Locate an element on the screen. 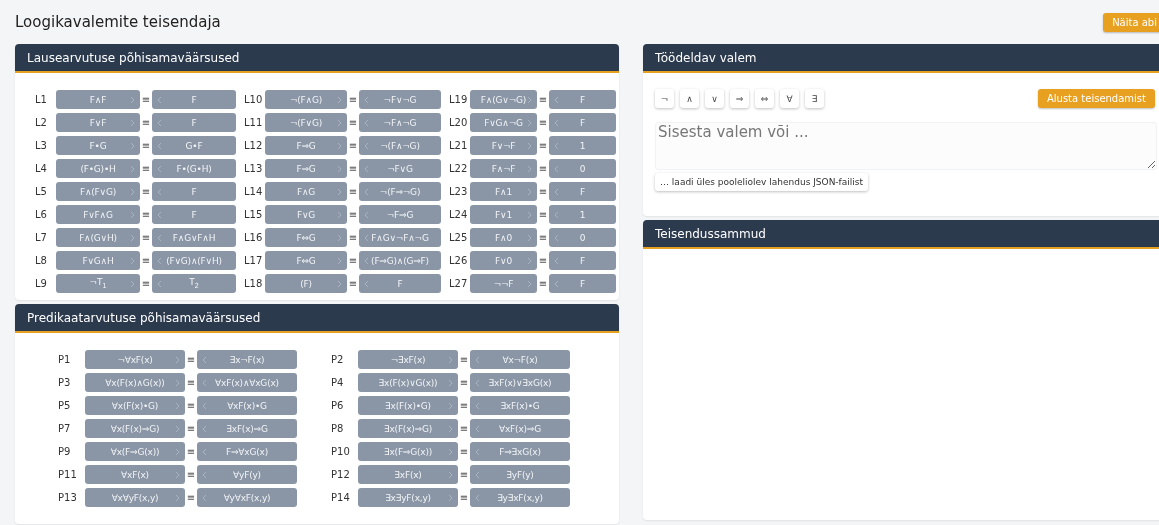 This screenshot has height=525, width=1159. formula-button: F∨¬F is located at coordinates (503, 145).